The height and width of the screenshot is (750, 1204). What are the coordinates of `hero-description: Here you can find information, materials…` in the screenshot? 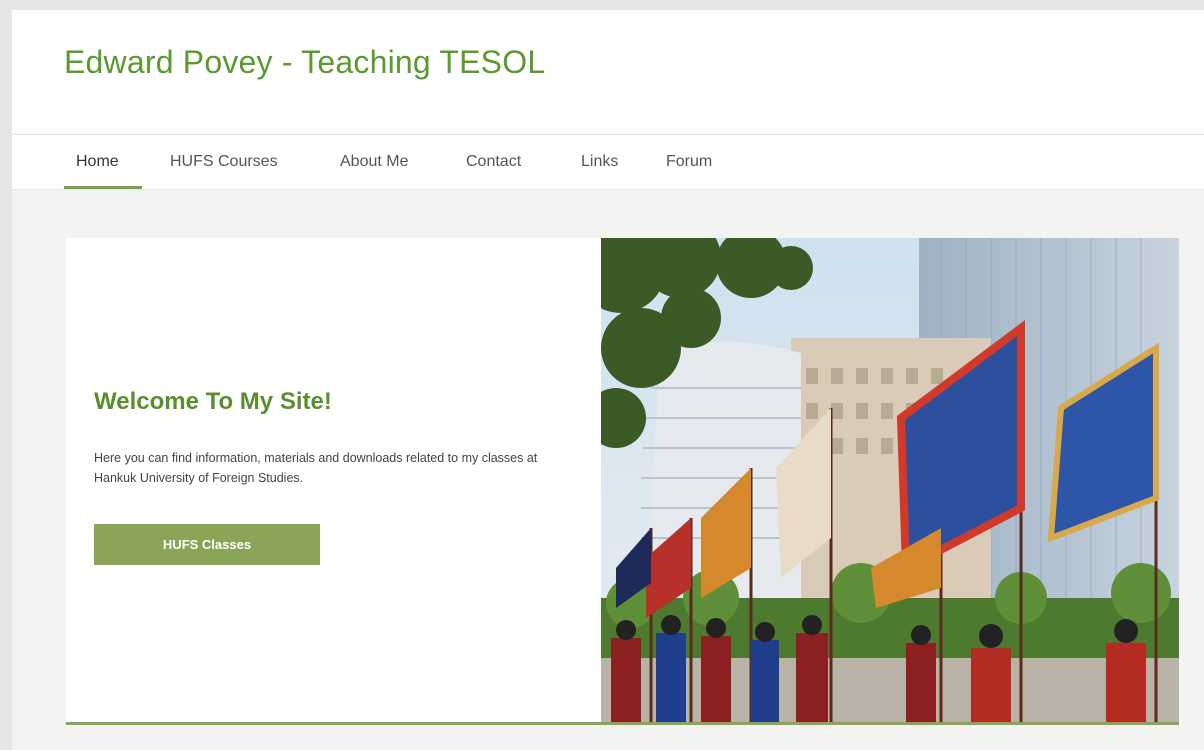 It's located at (316, 468).